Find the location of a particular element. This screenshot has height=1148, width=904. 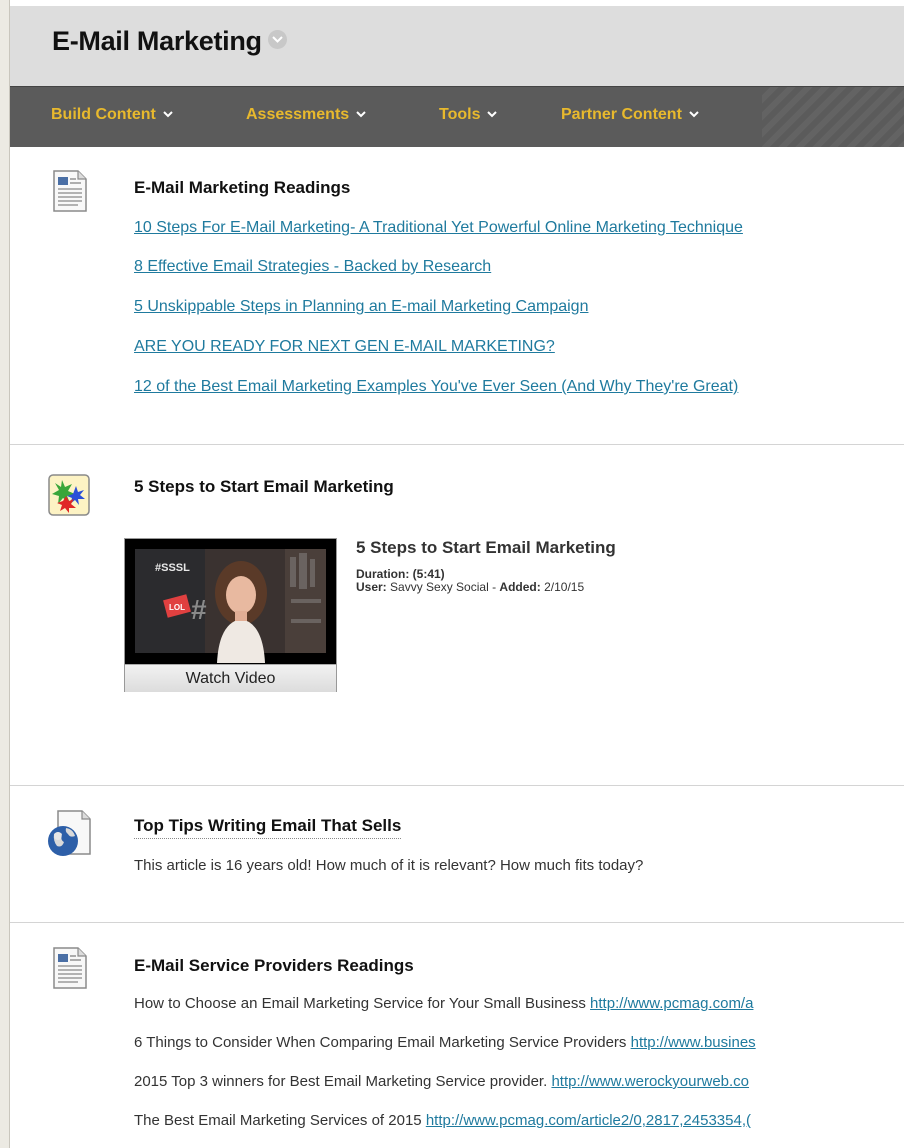

item-title: E-Mail Service Providers Readings is located at coordinates (274, 965).